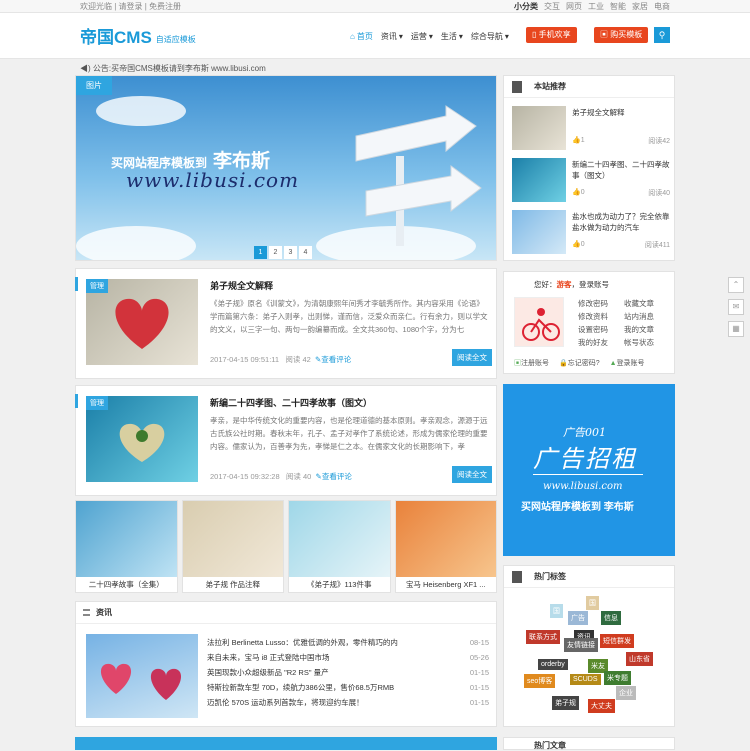 The image size is (750, 751). I want to click on cart-icon: ▣, so click(605, 34).